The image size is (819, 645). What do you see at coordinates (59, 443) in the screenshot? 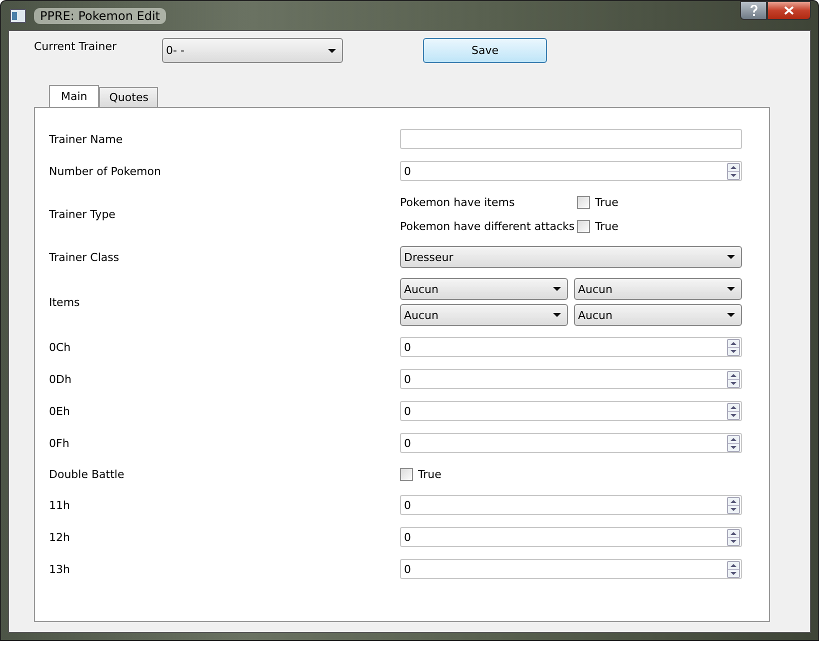
I see `field-label: 0Fh` at bounding box center [59, 443].